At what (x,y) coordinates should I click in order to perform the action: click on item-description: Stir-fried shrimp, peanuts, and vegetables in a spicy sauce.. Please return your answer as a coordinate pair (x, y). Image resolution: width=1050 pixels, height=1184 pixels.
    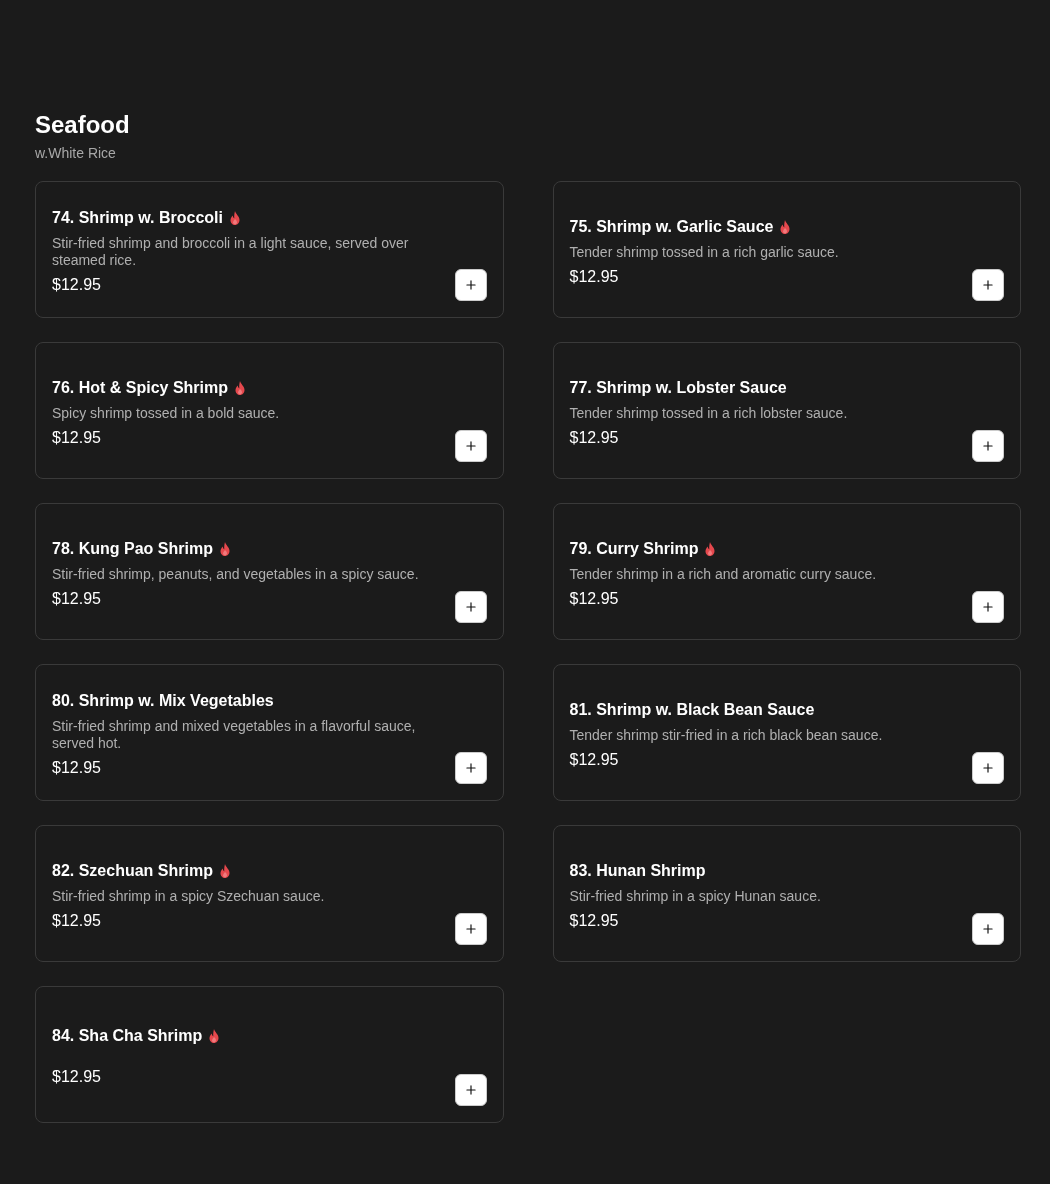
    Looking at the image, I should click on (236, 574).